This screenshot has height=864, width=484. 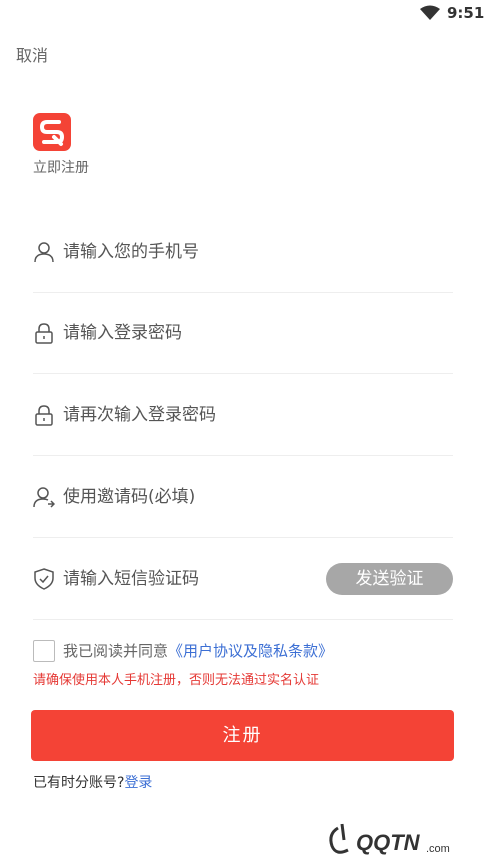 I want to click on password-field-row, so click(x=243, y=334).